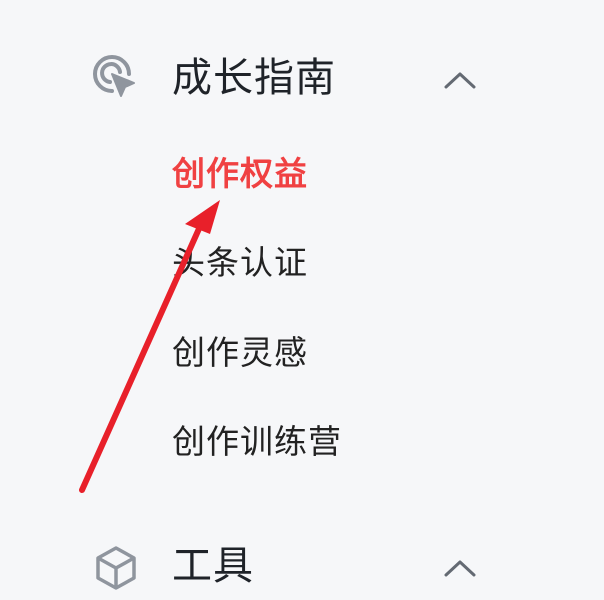 Image resolution: width=604 pixels, height=600 pixels. I want to click on nav-item-creative-inspiration: 创作灵感, so click(240, 353).